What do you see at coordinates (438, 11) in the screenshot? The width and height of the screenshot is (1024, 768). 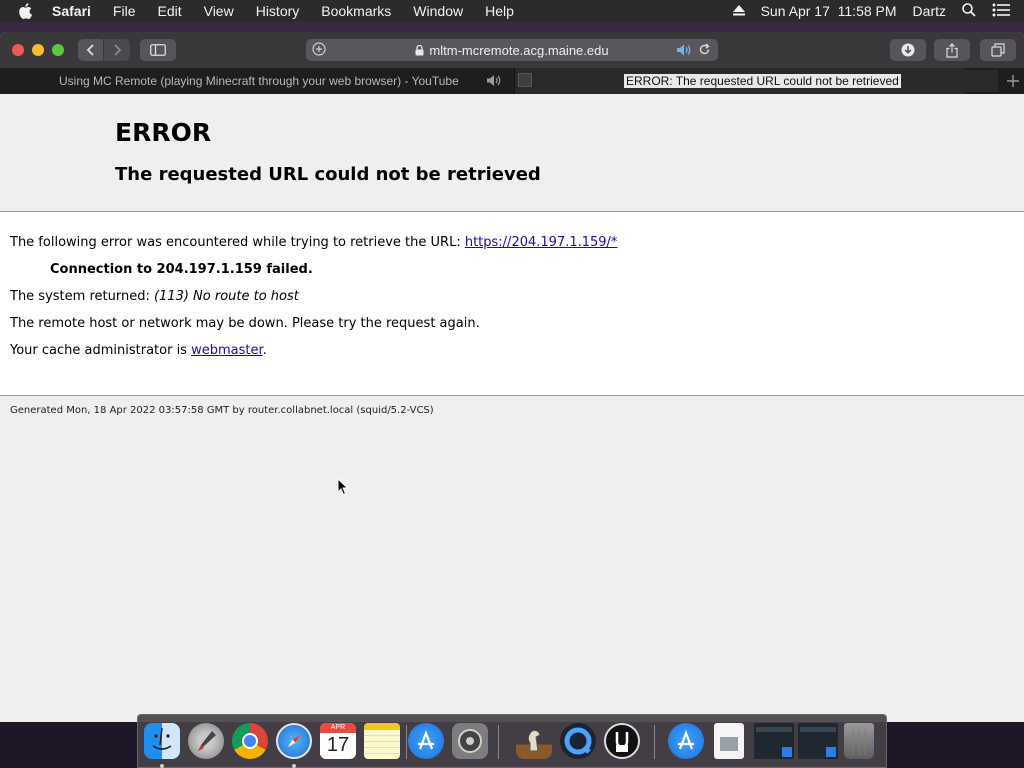 I see `menu-window: Window` at bounding box center [438, 11].